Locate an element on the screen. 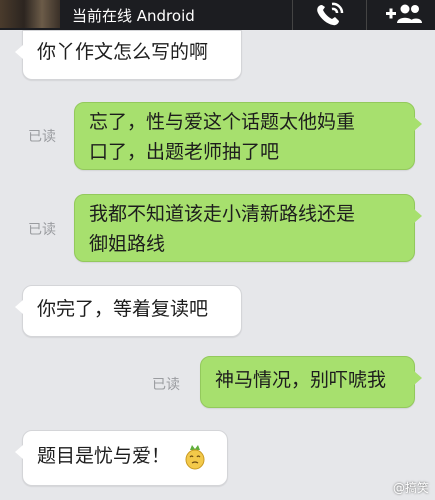 This screenshot has width=435, height=500. message-text-line: 口了，出题老师抽了吧 is located at coordinates (184, 152).